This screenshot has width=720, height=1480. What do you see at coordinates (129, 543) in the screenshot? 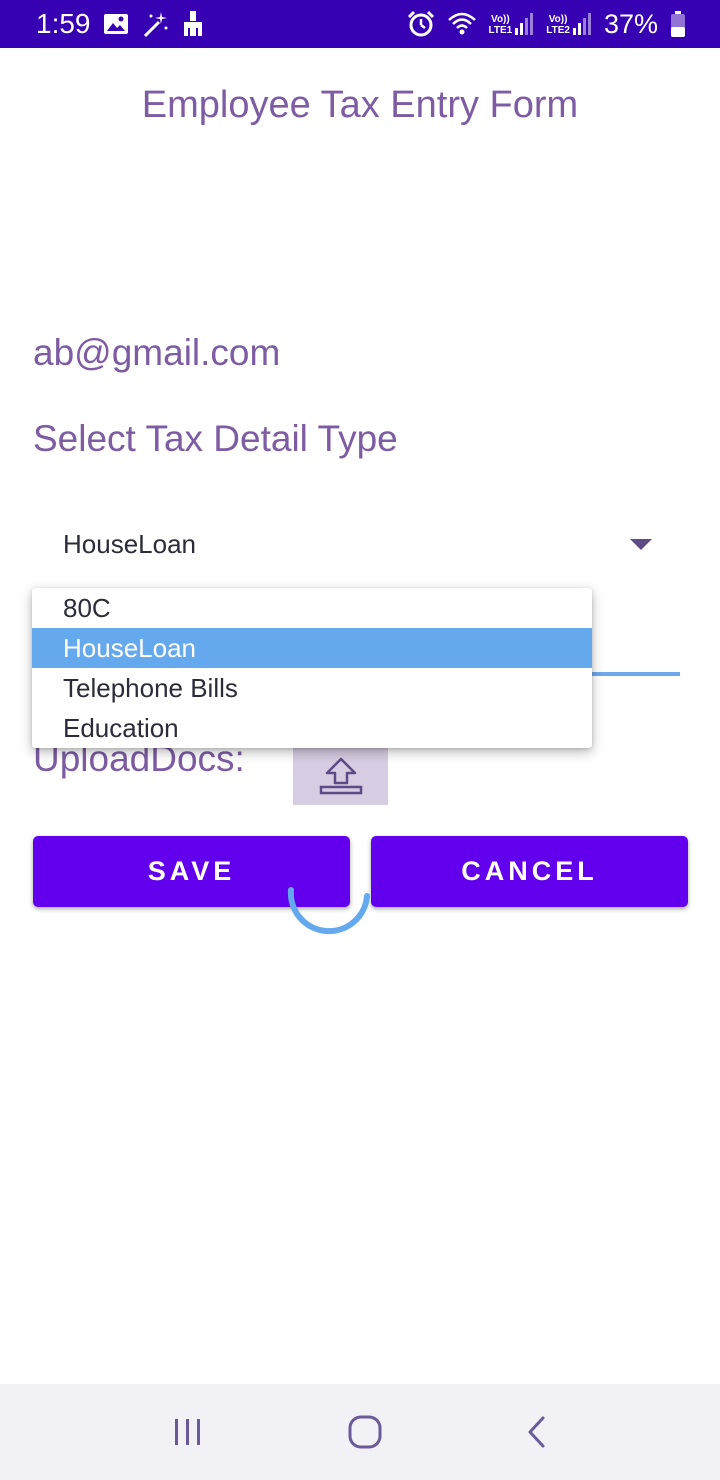
I see `spinner-selected-value: HouseLoan` at bounding box center [129, 543].